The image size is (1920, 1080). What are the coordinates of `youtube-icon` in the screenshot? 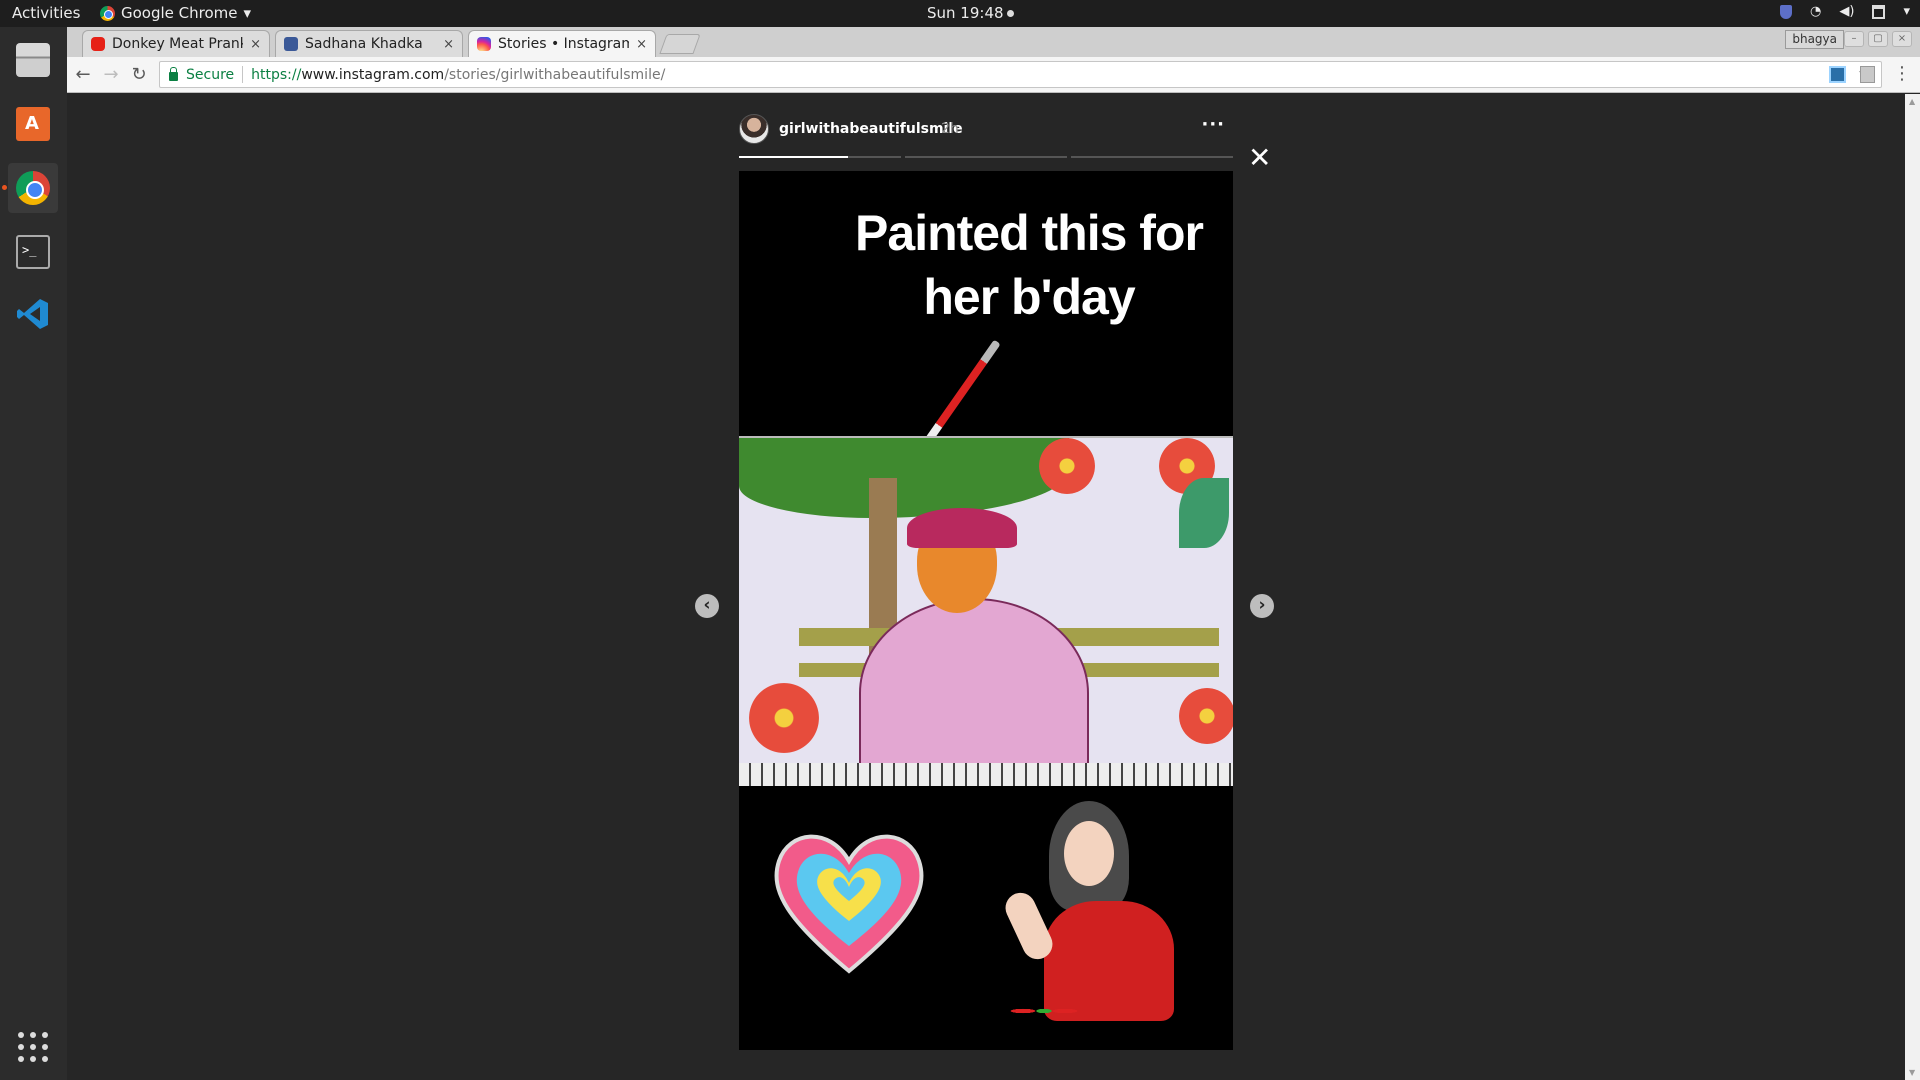 It's located at (98, 44).